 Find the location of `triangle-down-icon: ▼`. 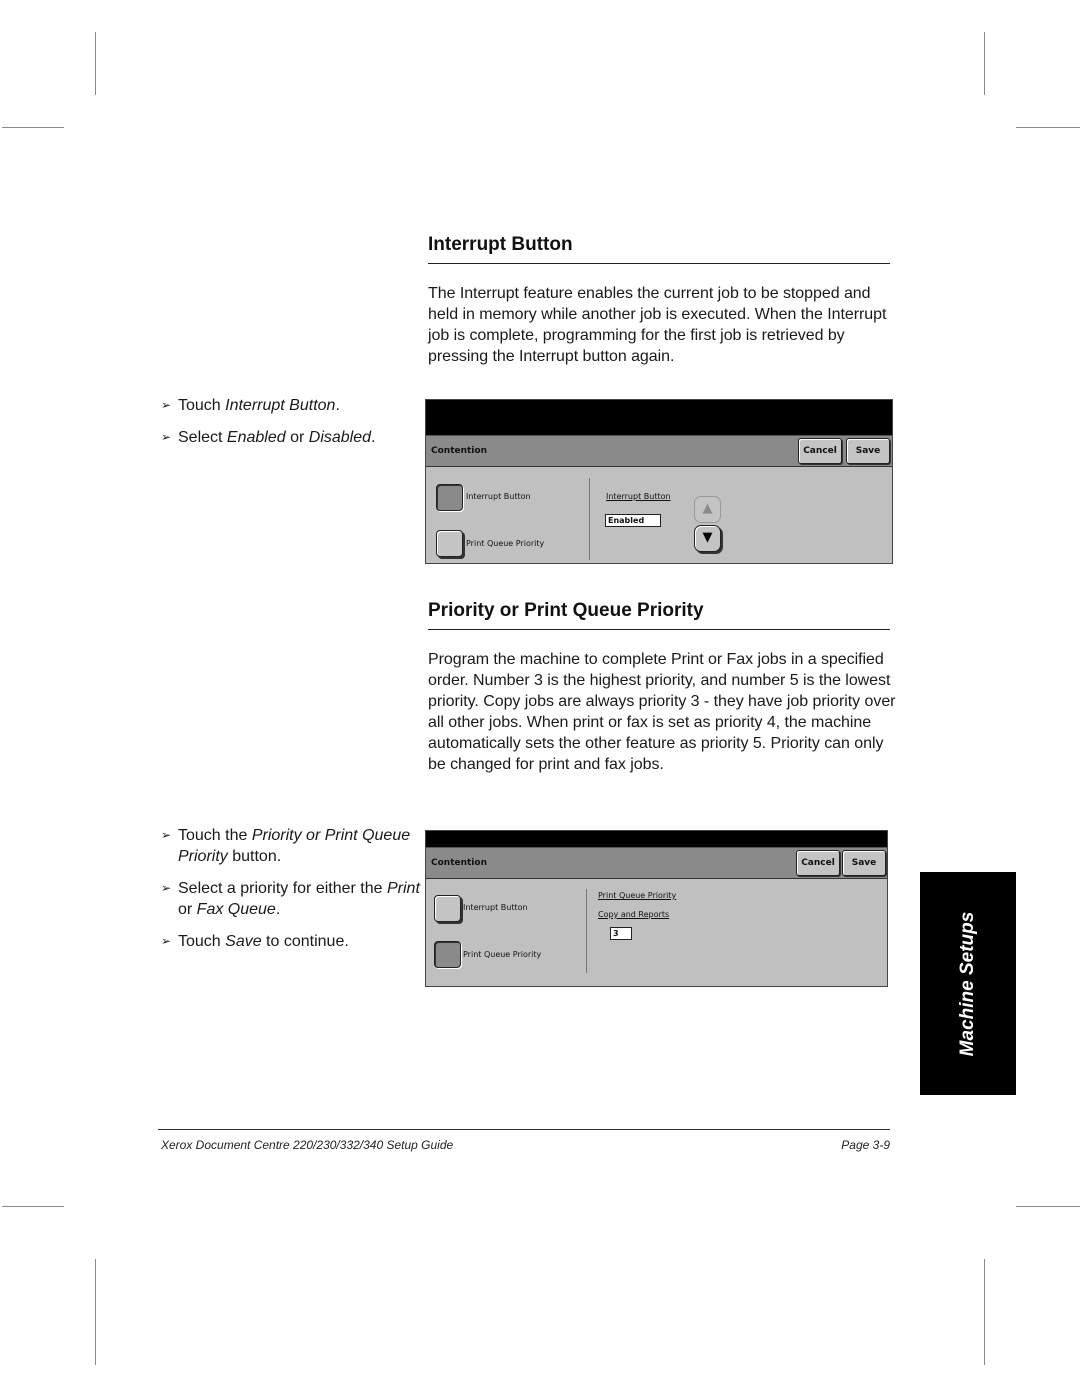

triangle-down-icon: ▼ is located at coordinates (707, 537).